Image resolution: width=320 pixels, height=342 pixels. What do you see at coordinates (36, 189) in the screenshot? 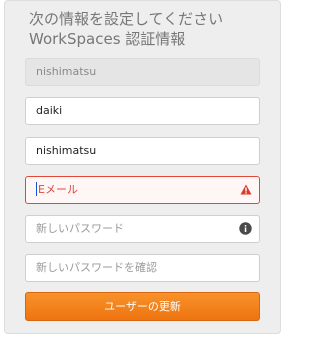
I see `text-cursor` at bounding box center [36, 189].